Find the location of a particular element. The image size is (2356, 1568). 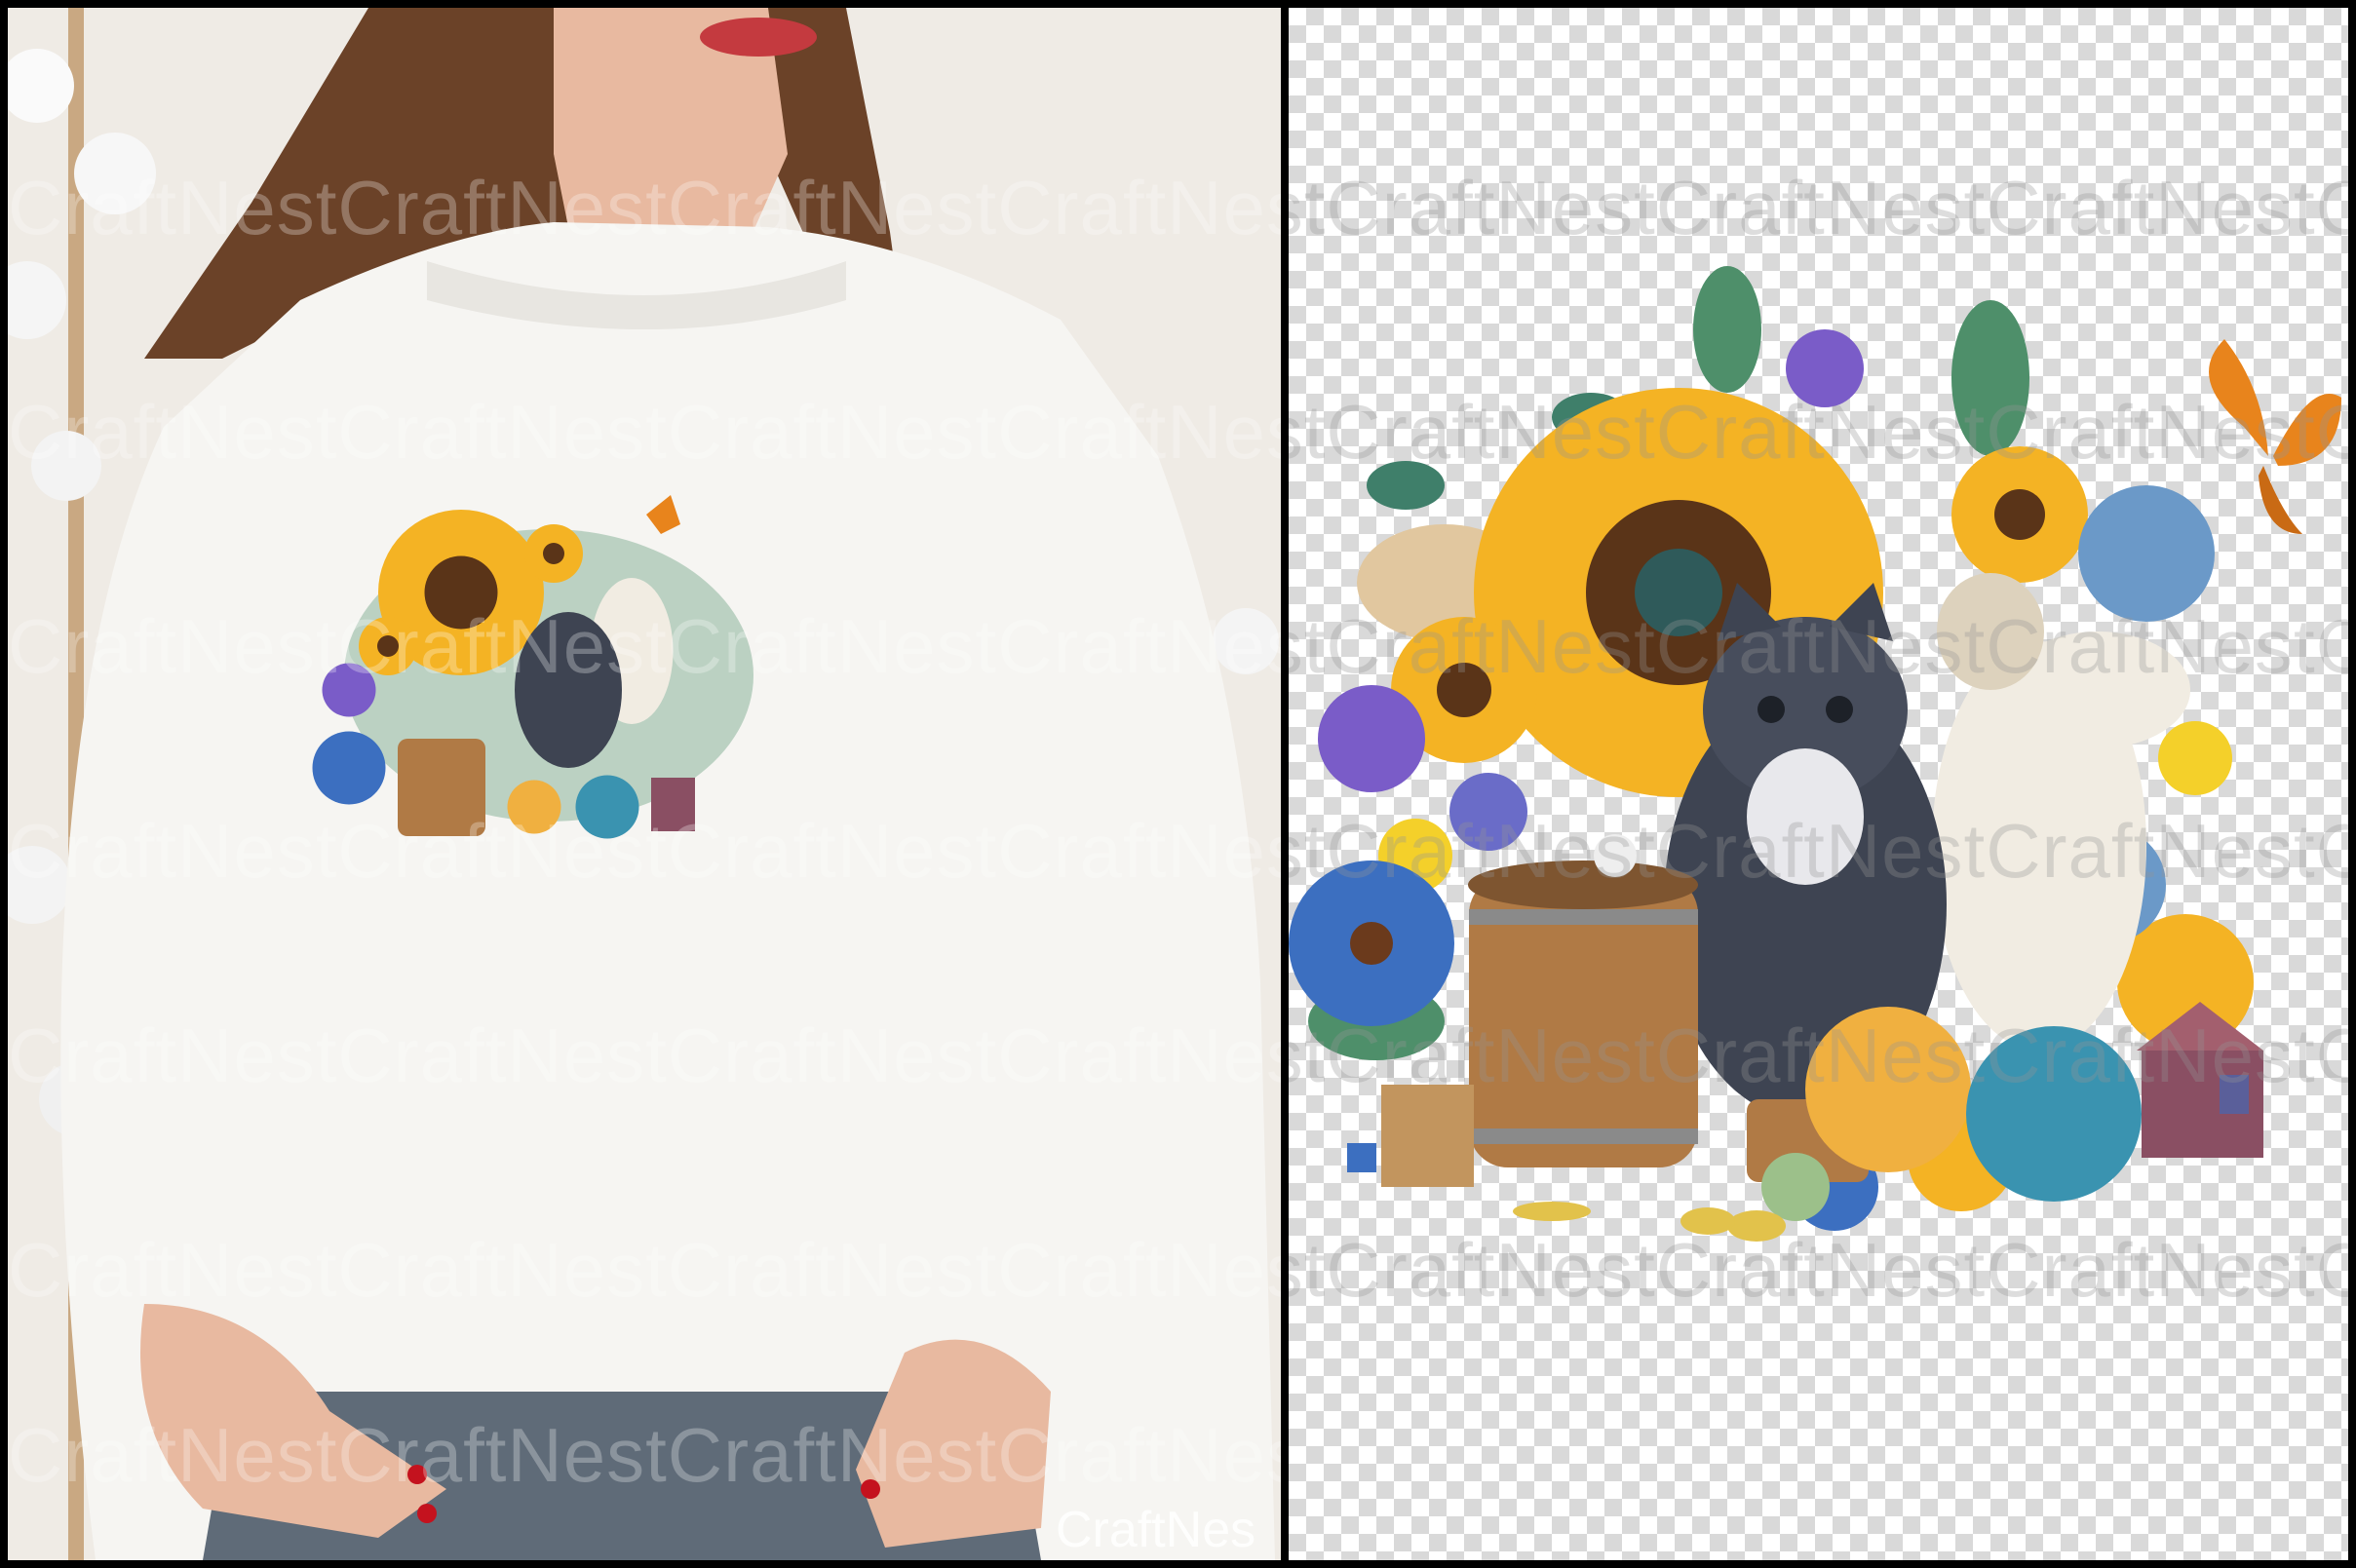

watermark-credit: CraftNes is located at coordinates (1156, 1530).